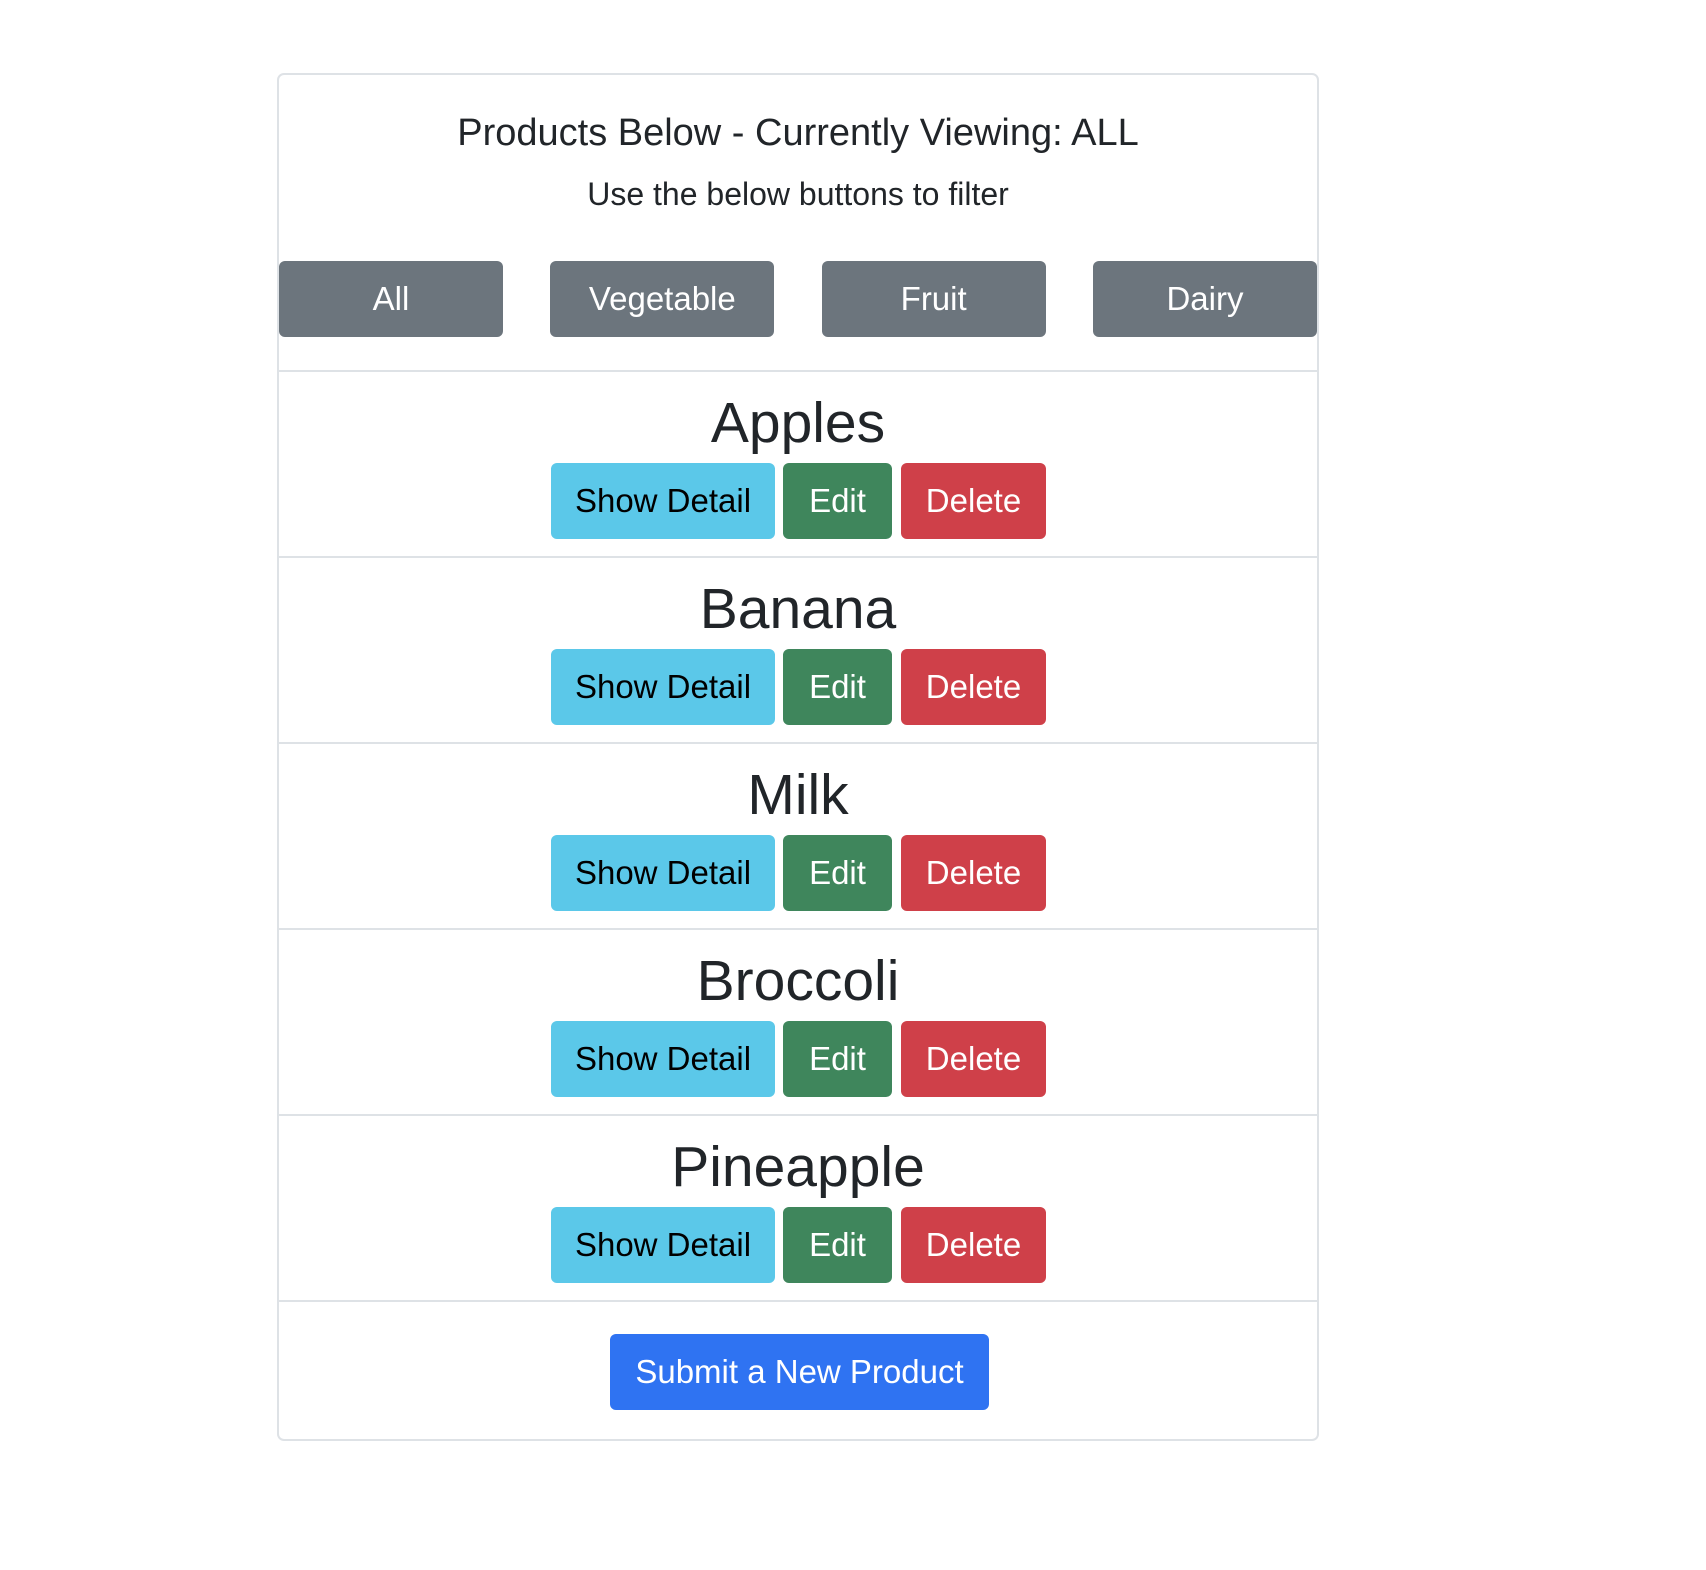 The width and height of the screenshot is (1706, 1570). Describe the element at coordinates (933, 299) in the screenshot. I see `filter-fruit-button: Fruit` at that location.